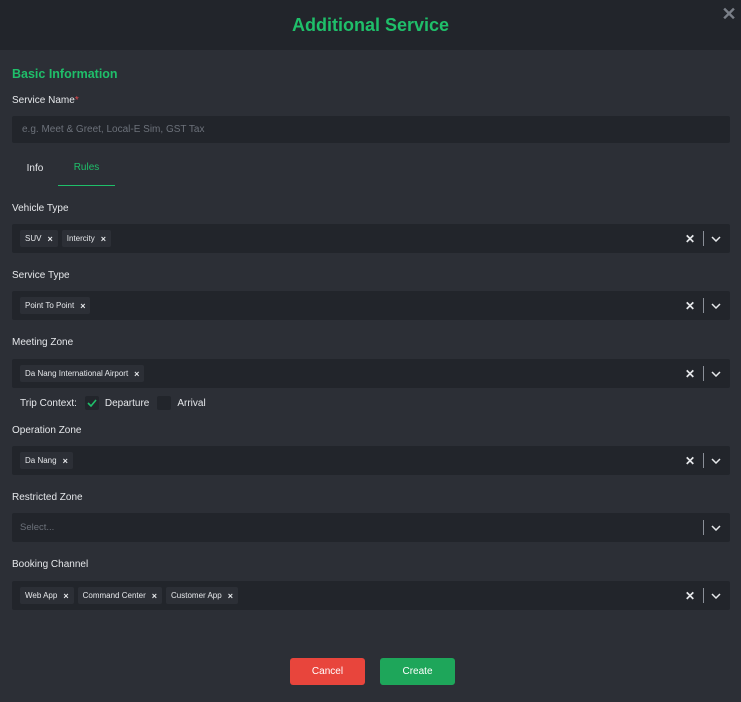 This screenshot has width=741, height=702. Describe the element at coordinates (371, 373) in the screenshot. I see `meeting-zone-select: Da Nang International Airport × ✕` at that location.